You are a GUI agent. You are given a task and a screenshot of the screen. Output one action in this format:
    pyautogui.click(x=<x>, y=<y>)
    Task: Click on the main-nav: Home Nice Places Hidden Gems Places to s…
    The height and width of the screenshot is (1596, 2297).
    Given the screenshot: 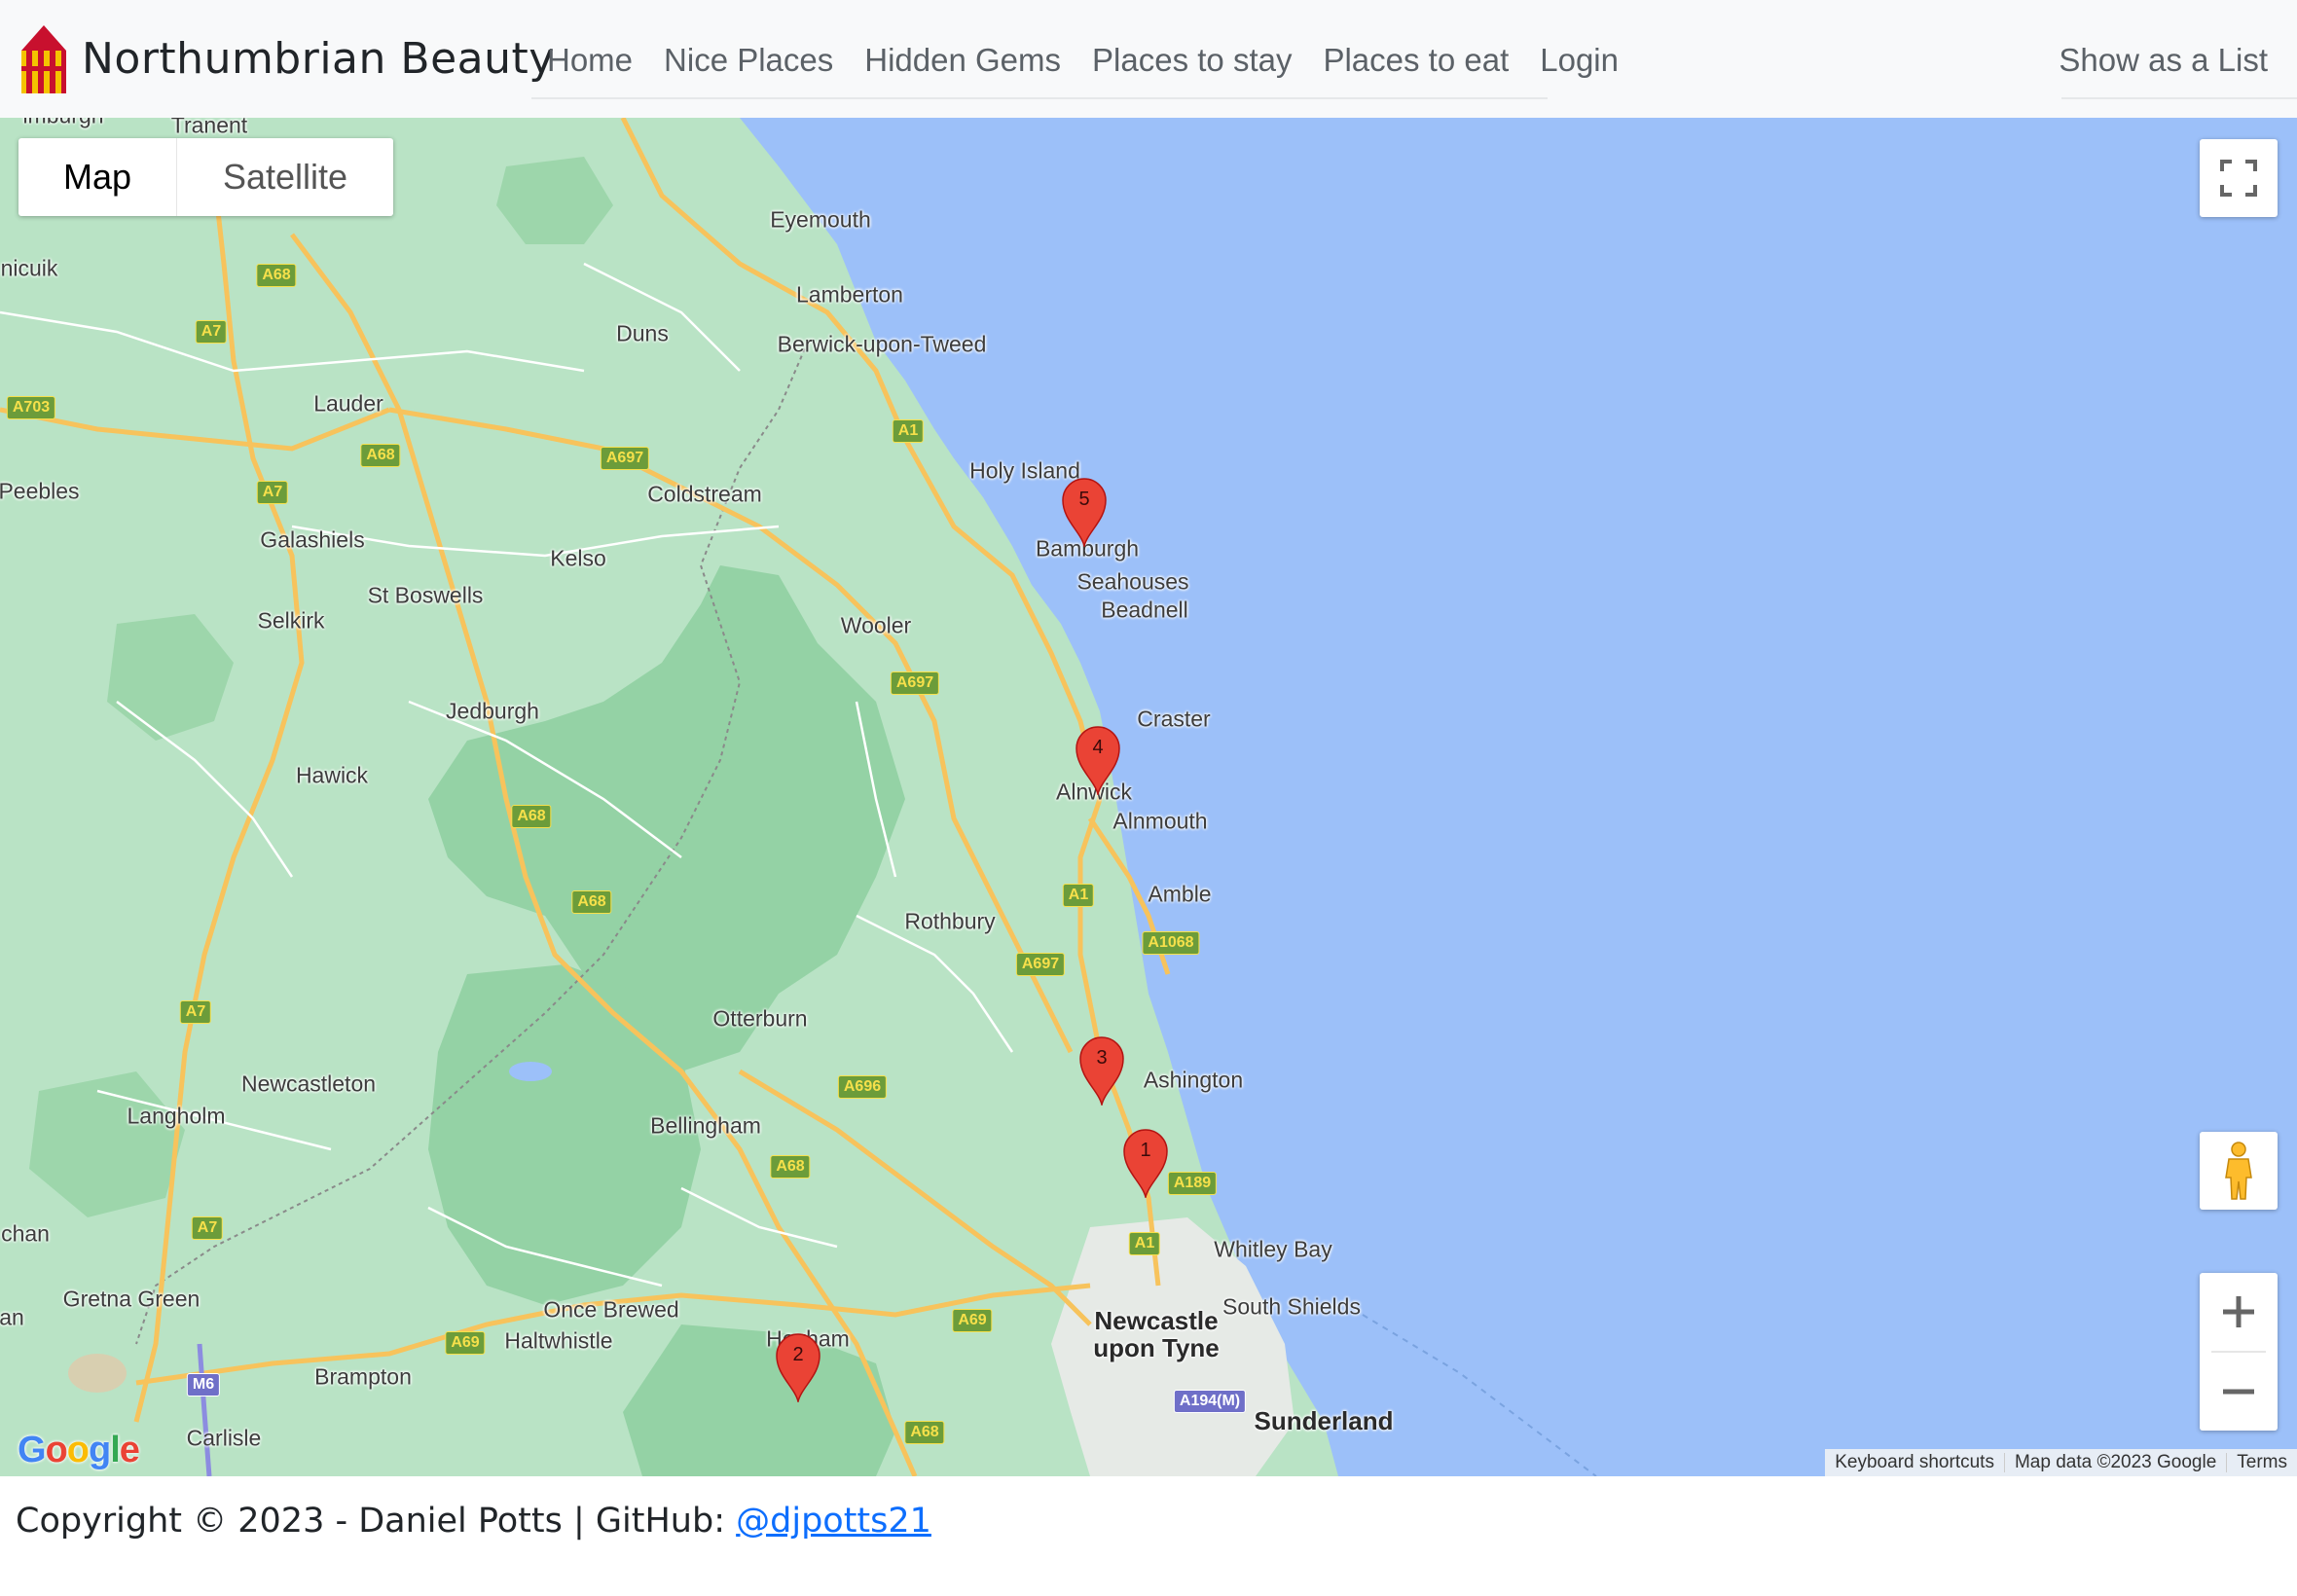 What is the action you would take?
    pyautogui.click(x=1075, y=61)
    